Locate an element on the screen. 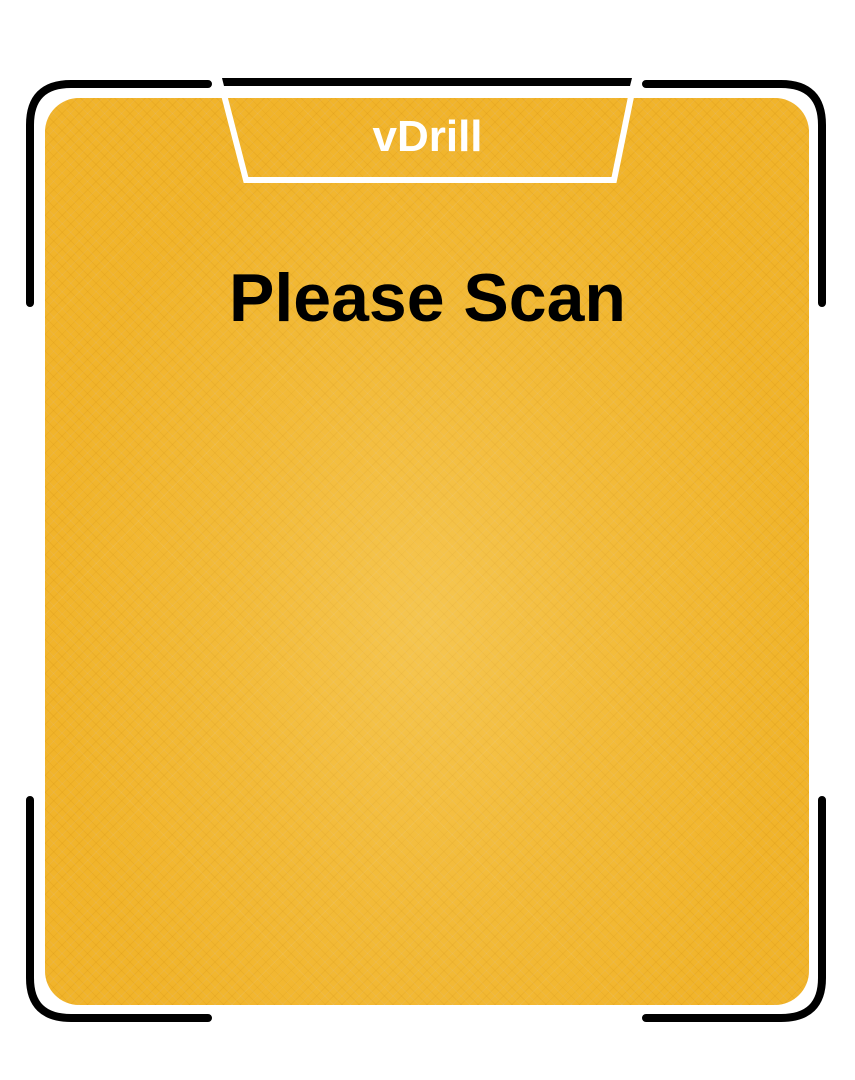  app-title: vDrill is located at coordinates (427, 136).